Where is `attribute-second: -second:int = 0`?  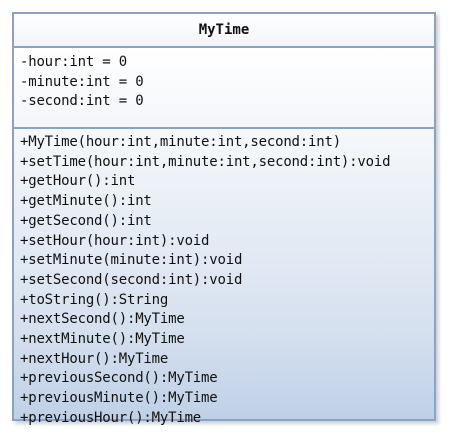
attribute-second: -second:int = 0 is located at coordinates (82, 101).